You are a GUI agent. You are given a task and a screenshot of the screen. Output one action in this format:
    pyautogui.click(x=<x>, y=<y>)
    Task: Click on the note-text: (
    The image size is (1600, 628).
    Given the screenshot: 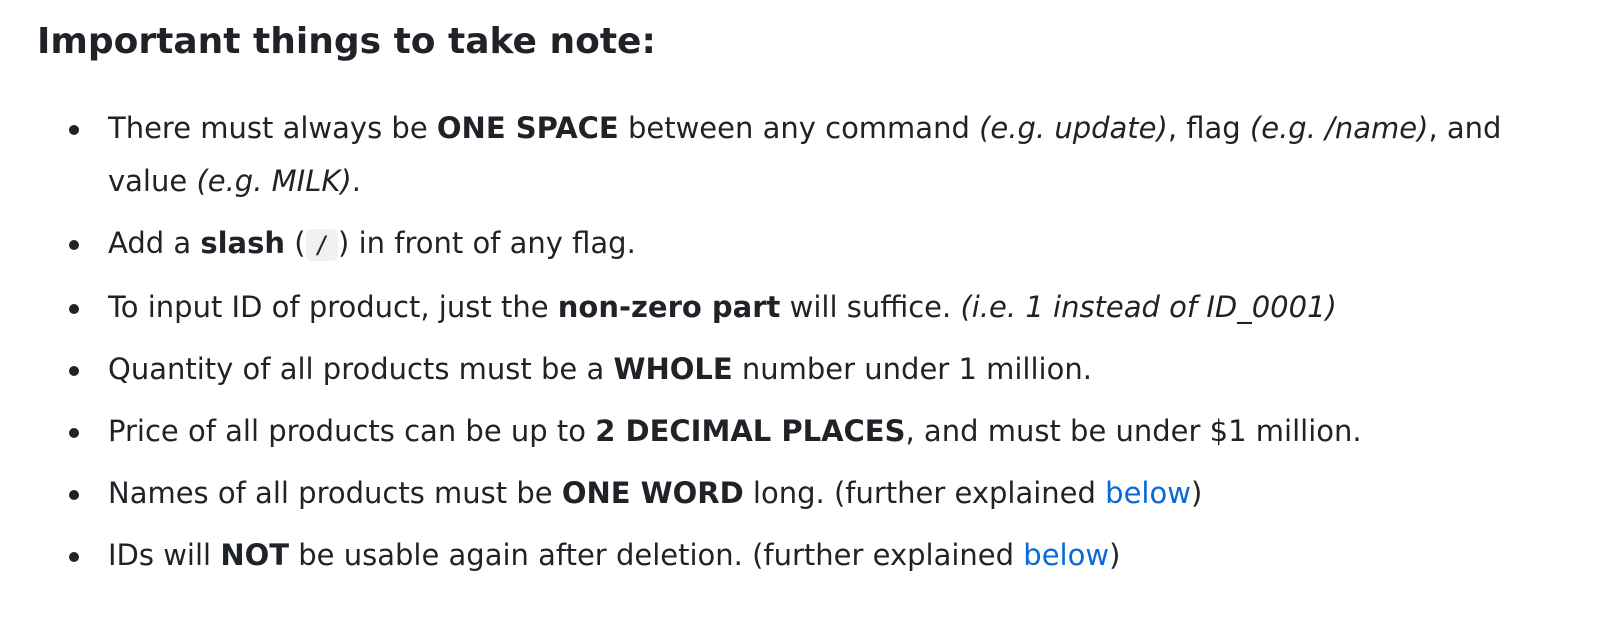 What is the action you would take?
    pyautogui.click(x=295, y=243)
    